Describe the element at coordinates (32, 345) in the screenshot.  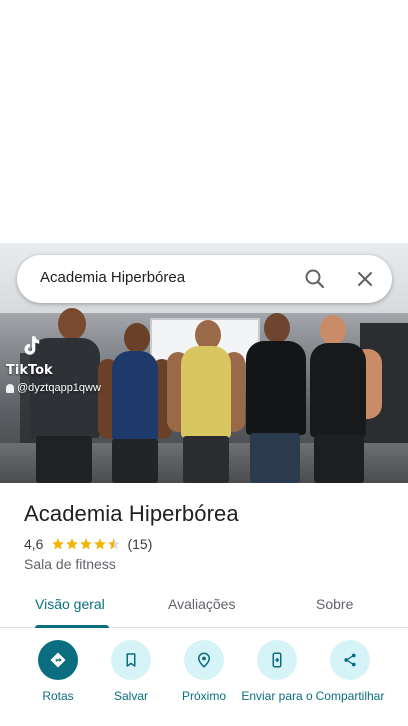
I see `tiktok-logo-icon` at that location.